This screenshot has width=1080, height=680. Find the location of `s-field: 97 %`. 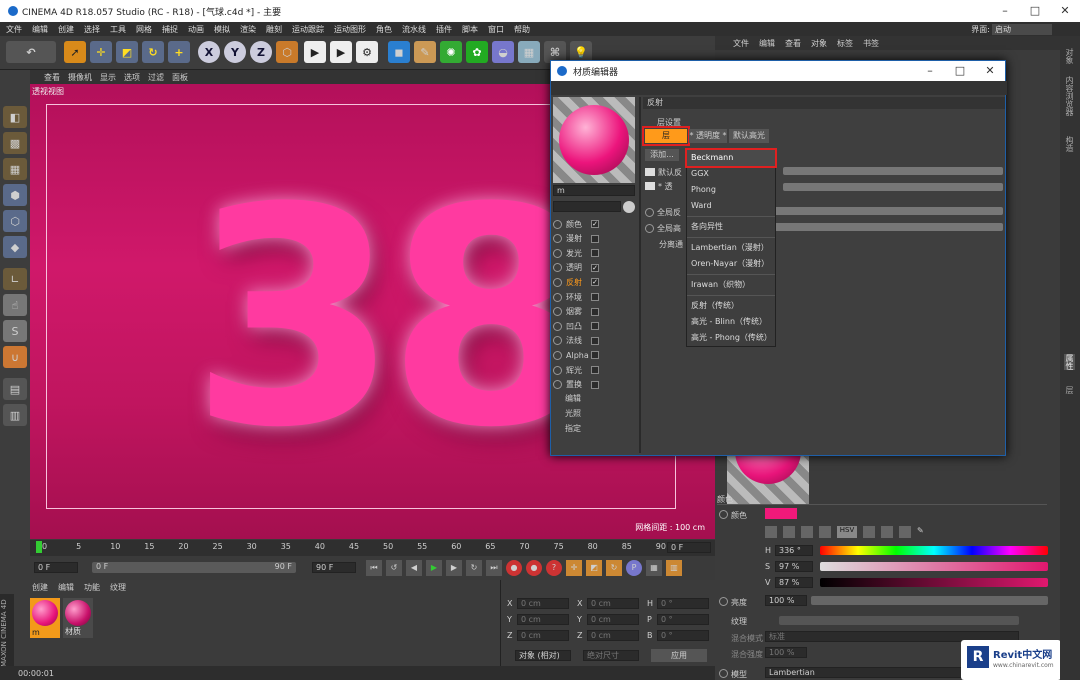

s-field: 97 % is located at coordinates (794, 566).